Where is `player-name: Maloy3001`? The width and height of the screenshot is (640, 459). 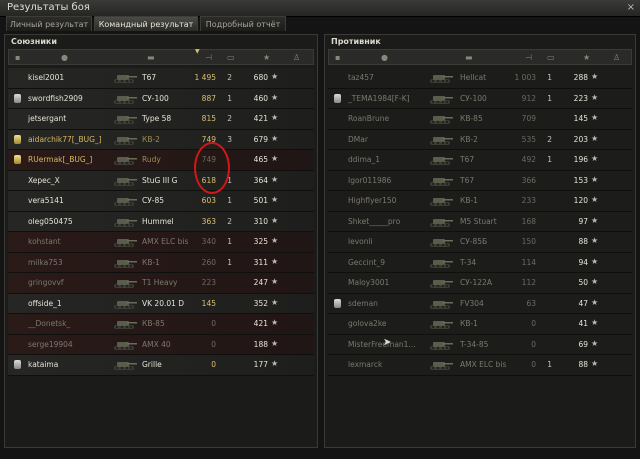 player-name: Maloy3001 is located at coordinates (369, 282).